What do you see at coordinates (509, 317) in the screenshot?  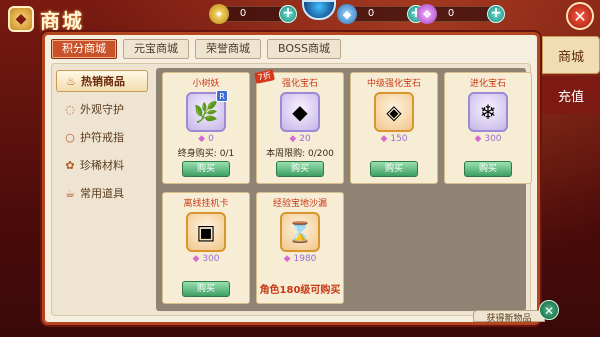 I see `new-items-button: 获得新物品` at bounding box center [509, 317].